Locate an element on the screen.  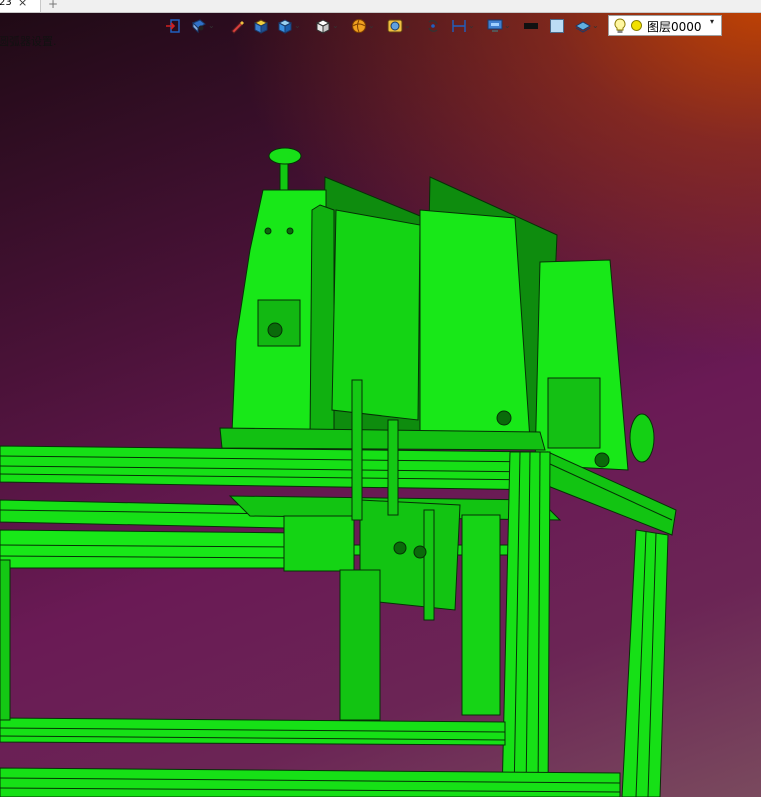
appearance-button: ⌄ is located at coordinates (365, 26).